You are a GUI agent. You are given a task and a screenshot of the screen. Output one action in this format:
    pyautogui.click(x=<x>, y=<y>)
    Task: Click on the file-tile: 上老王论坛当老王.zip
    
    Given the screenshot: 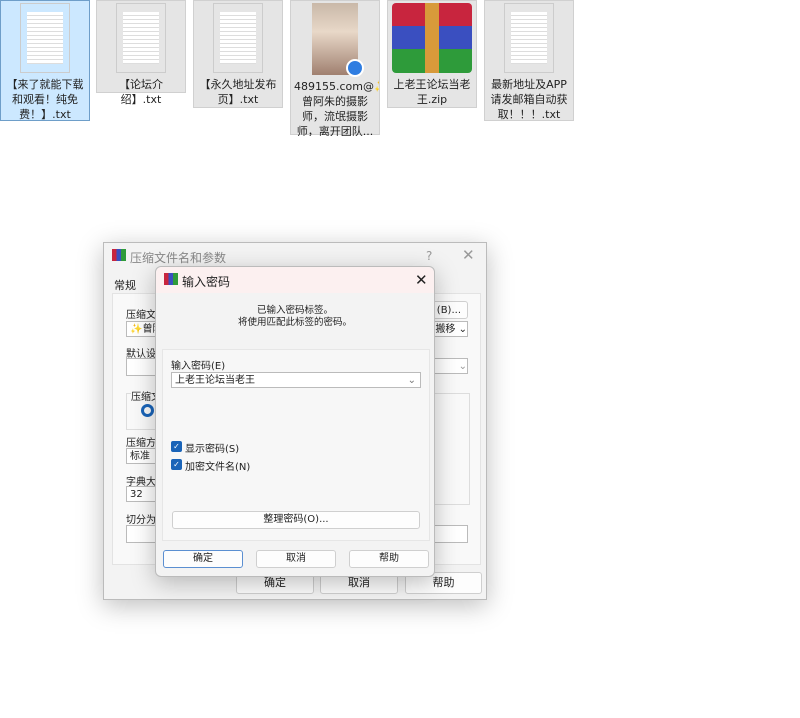 What is the action you would take?
    pyautogui.click(x=432, y=54)
    